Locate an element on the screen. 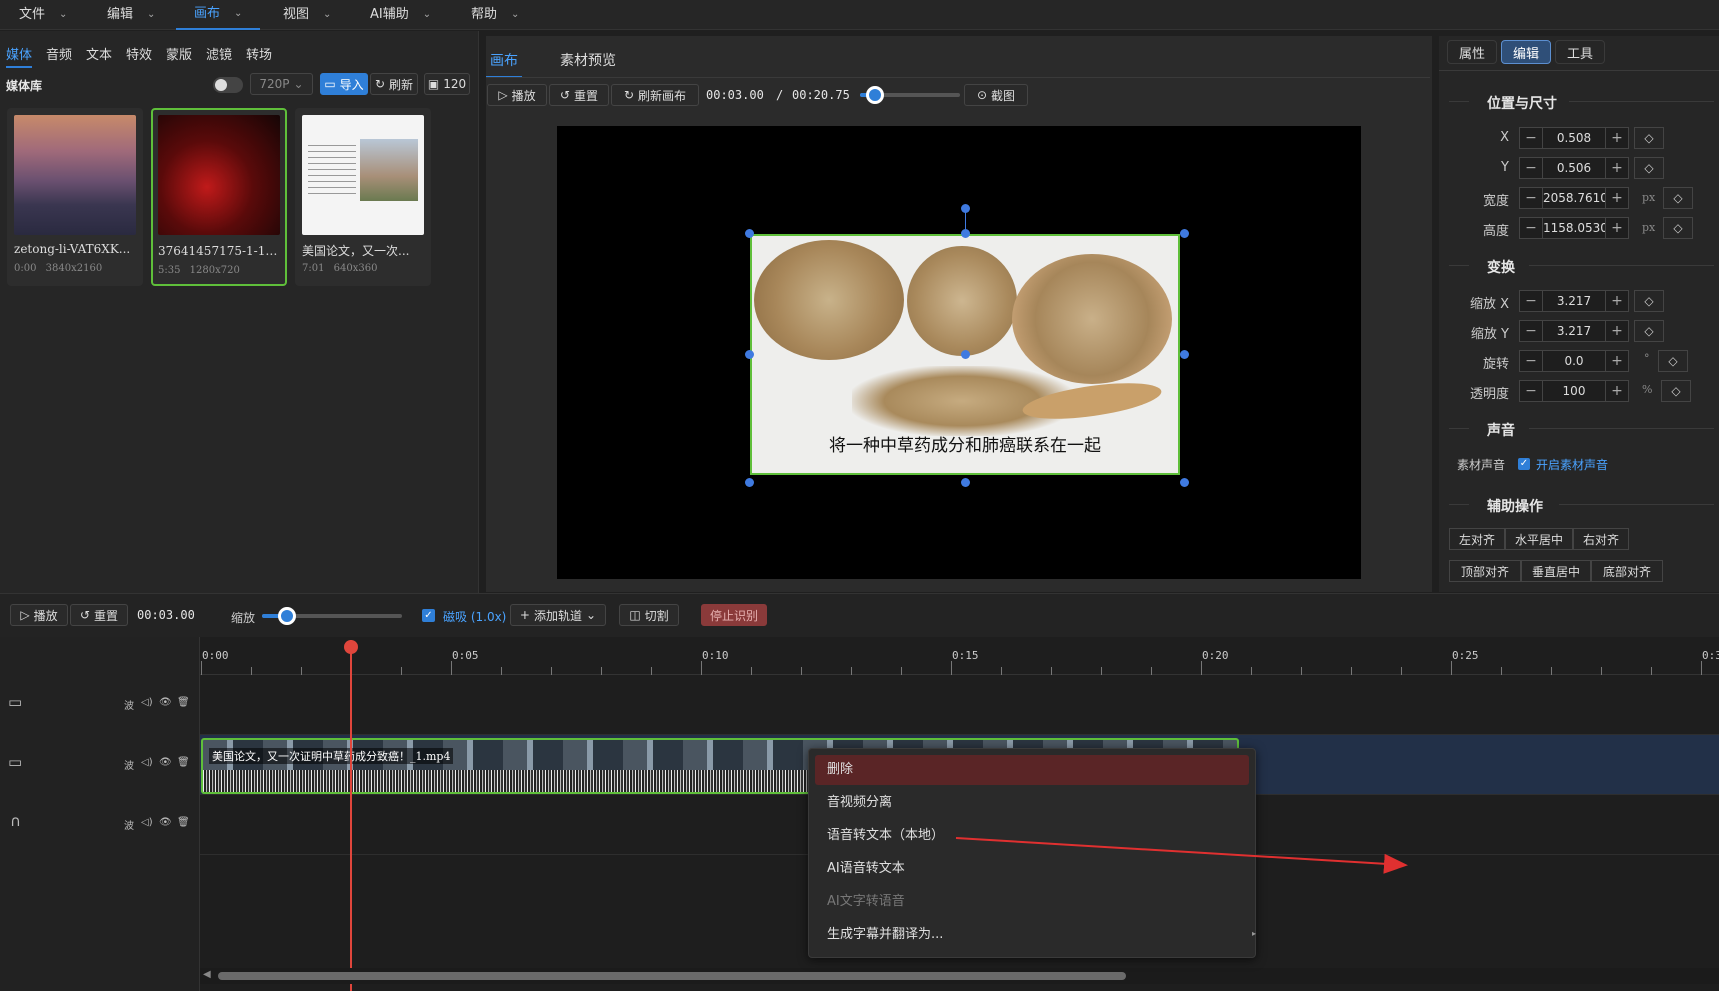 The image size is (1719, 991). refresh-canvas-button: ↻ 刷新画布 is located at coordinates (655, 95).